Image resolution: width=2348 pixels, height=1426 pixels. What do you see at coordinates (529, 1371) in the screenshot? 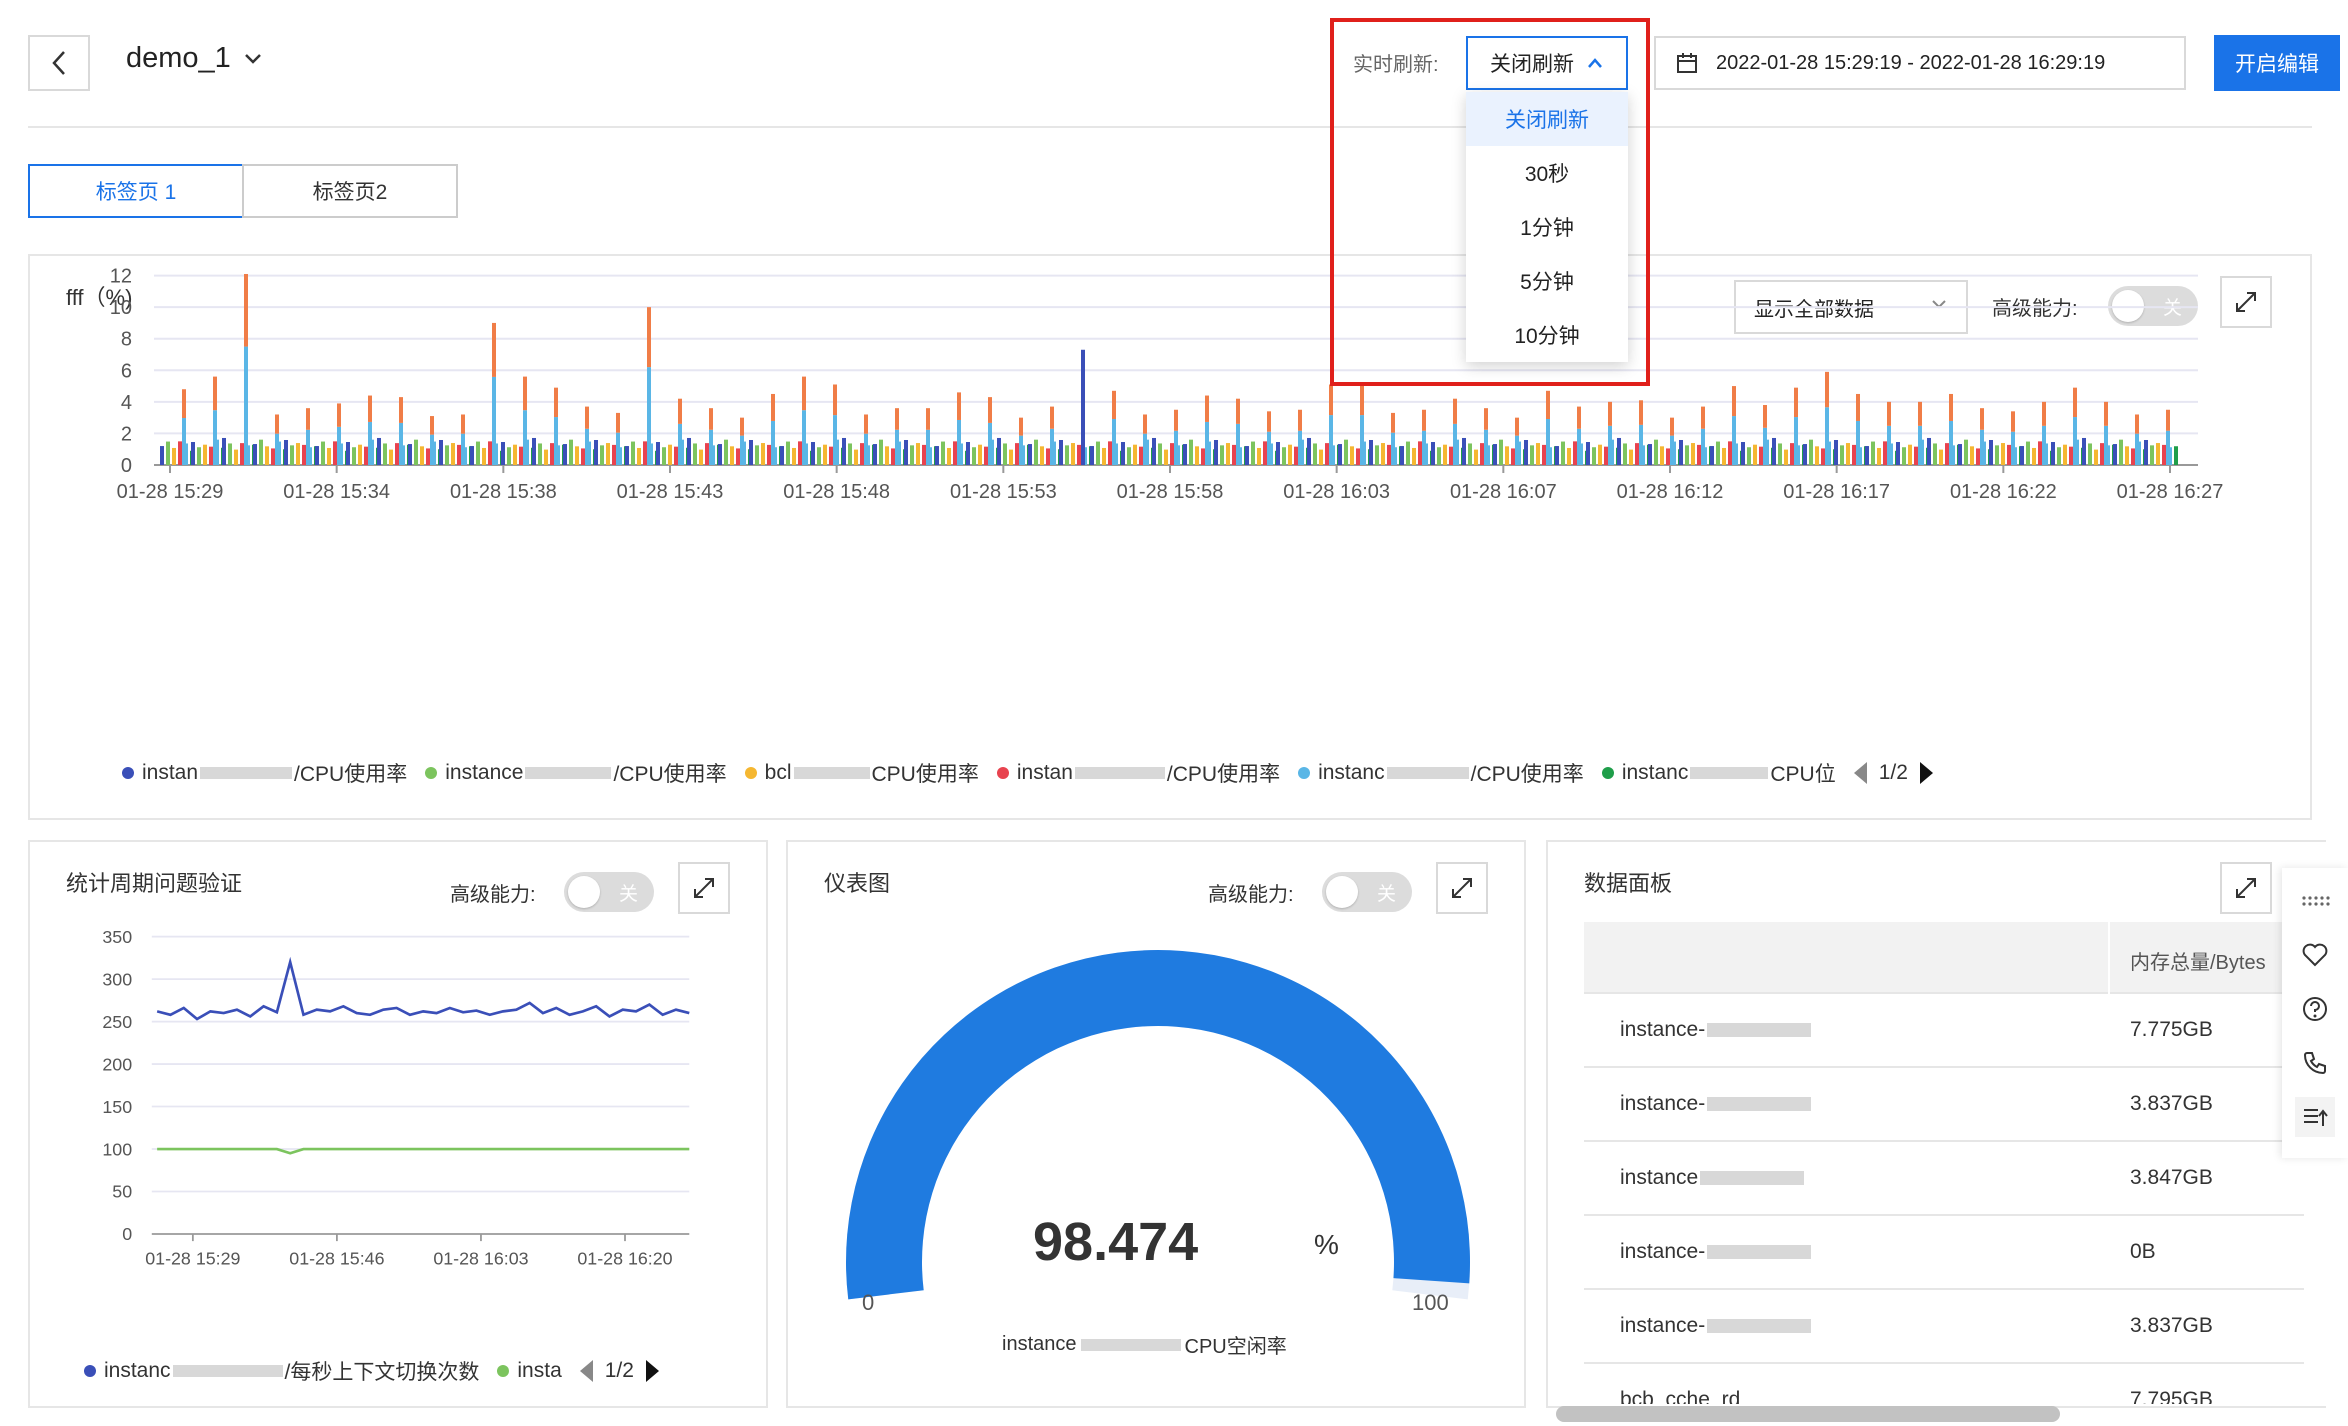
I see `legend-item: insta` at bounding box center [529, 1371].